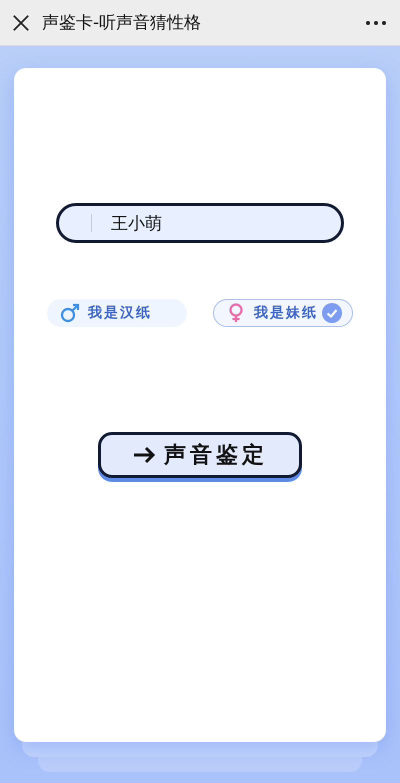 This screenshot has width=400, height=783. What do you see at coordinates (332, 313) in the screenshot?
I see `check-icon` at bounding box center [332, 313].